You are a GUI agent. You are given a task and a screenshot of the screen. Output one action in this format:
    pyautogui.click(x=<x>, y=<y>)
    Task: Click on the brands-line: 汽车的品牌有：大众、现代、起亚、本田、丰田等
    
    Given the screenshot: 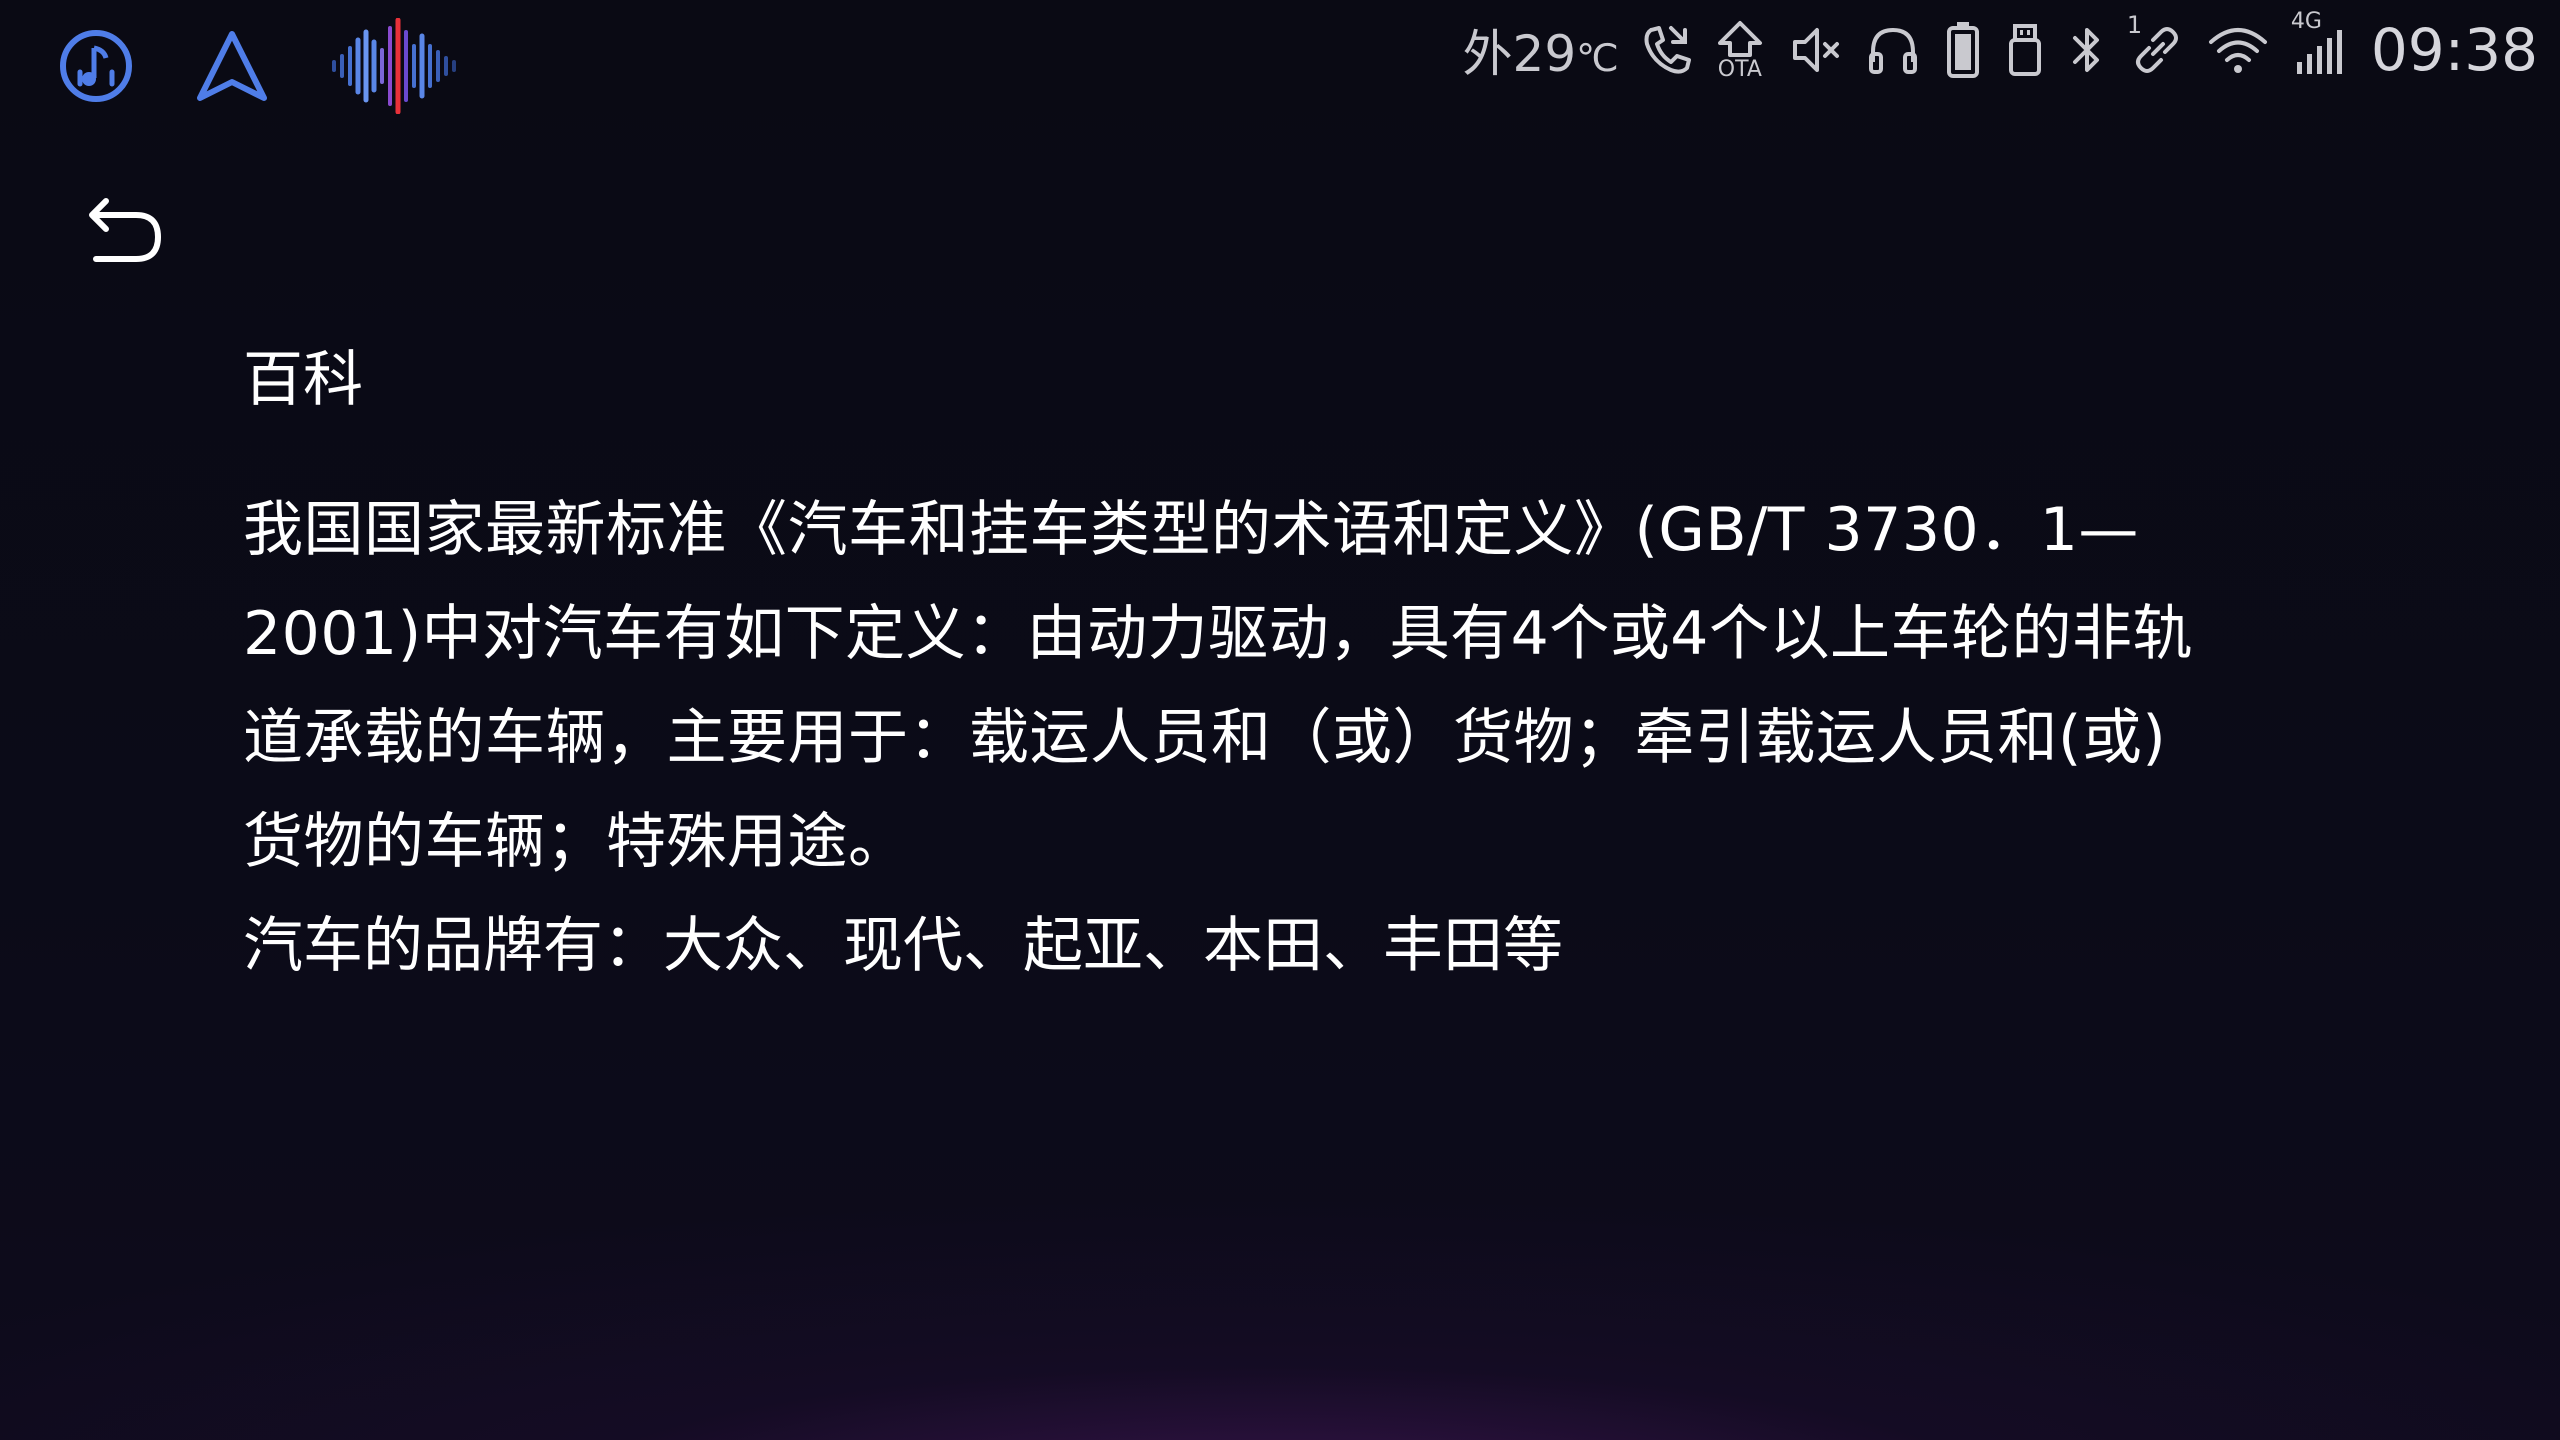 What is the action you would take?
    pyautogui.click(x=903, y=946)
    